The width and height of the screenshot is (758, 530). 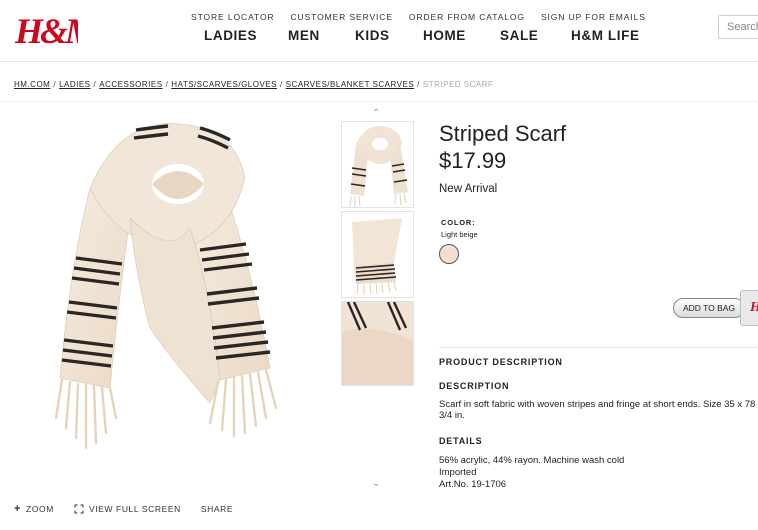 What do you see at coordinates (468, 189) in the screenshot?
I see `new-arrival-badge: New Arrival` at bounding box center [468, 189].